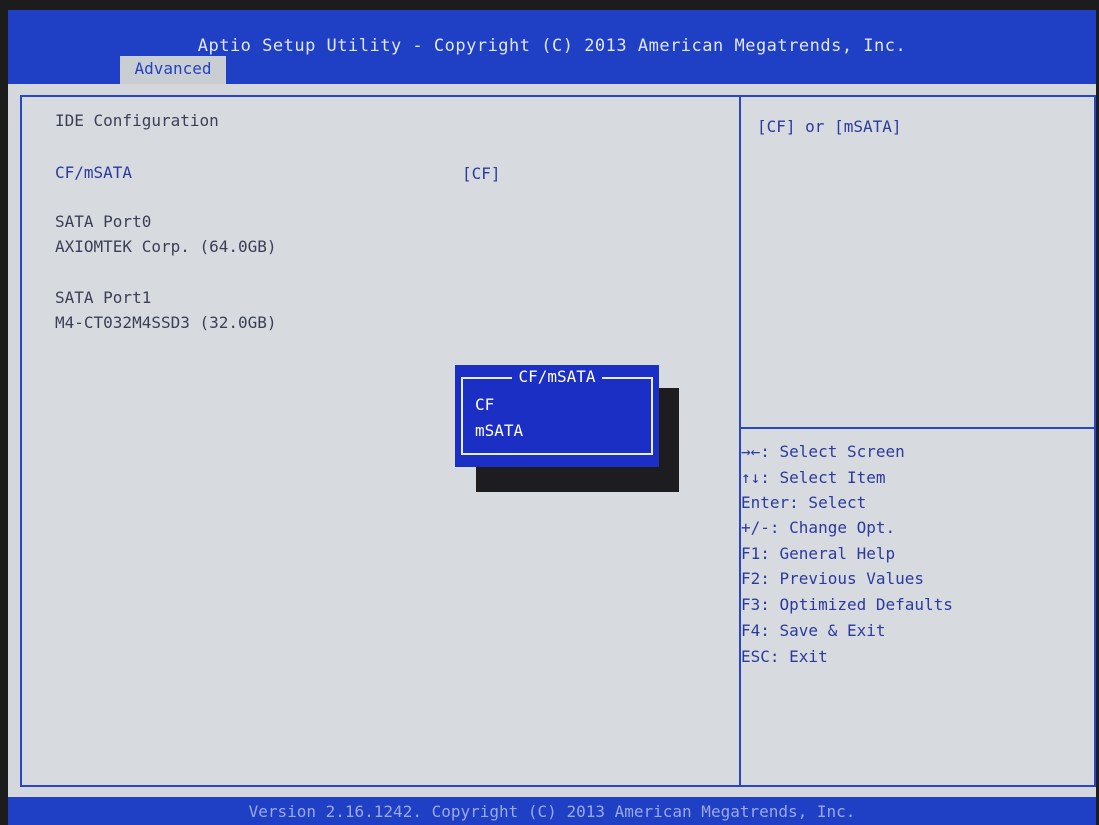 This screenshot has height=825, width=1099. I want to click on sata-port1-label: SATA Port1, so click(103, 297).